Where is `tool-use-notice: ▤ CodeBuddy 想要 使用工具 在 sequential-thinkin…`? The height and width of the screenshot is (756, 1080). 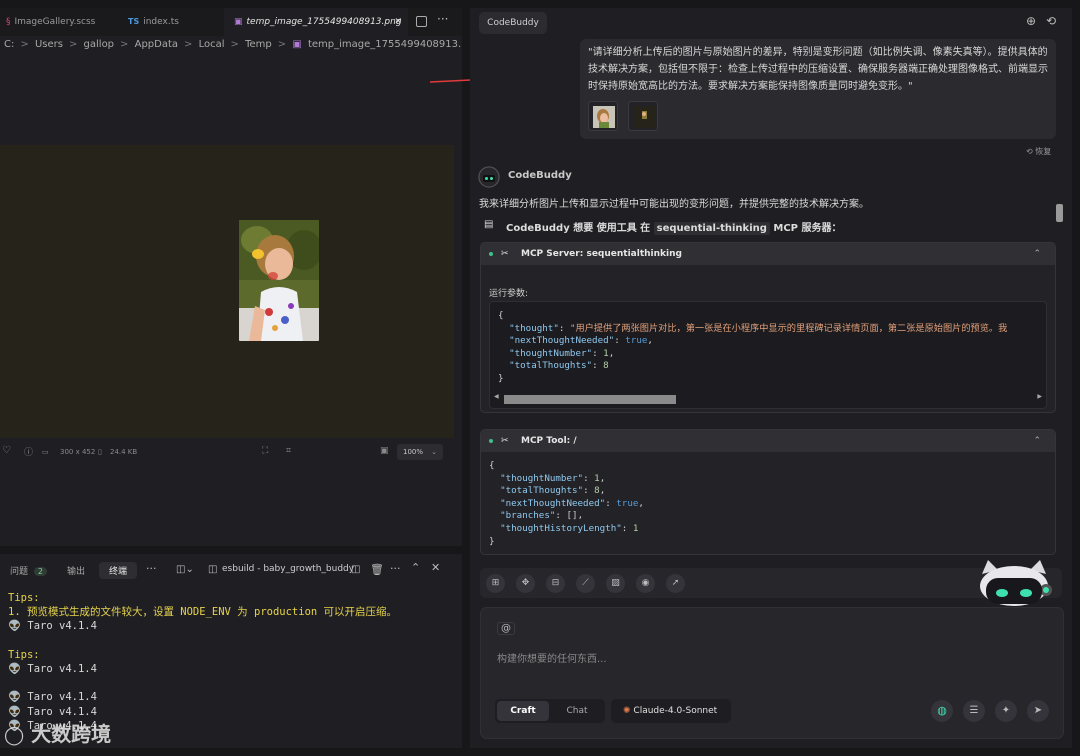 tool-use-notice: ▤ CodeBuddy 想要 使用工具 在 sequential-thinkin… is located at coordinates (663, 227).